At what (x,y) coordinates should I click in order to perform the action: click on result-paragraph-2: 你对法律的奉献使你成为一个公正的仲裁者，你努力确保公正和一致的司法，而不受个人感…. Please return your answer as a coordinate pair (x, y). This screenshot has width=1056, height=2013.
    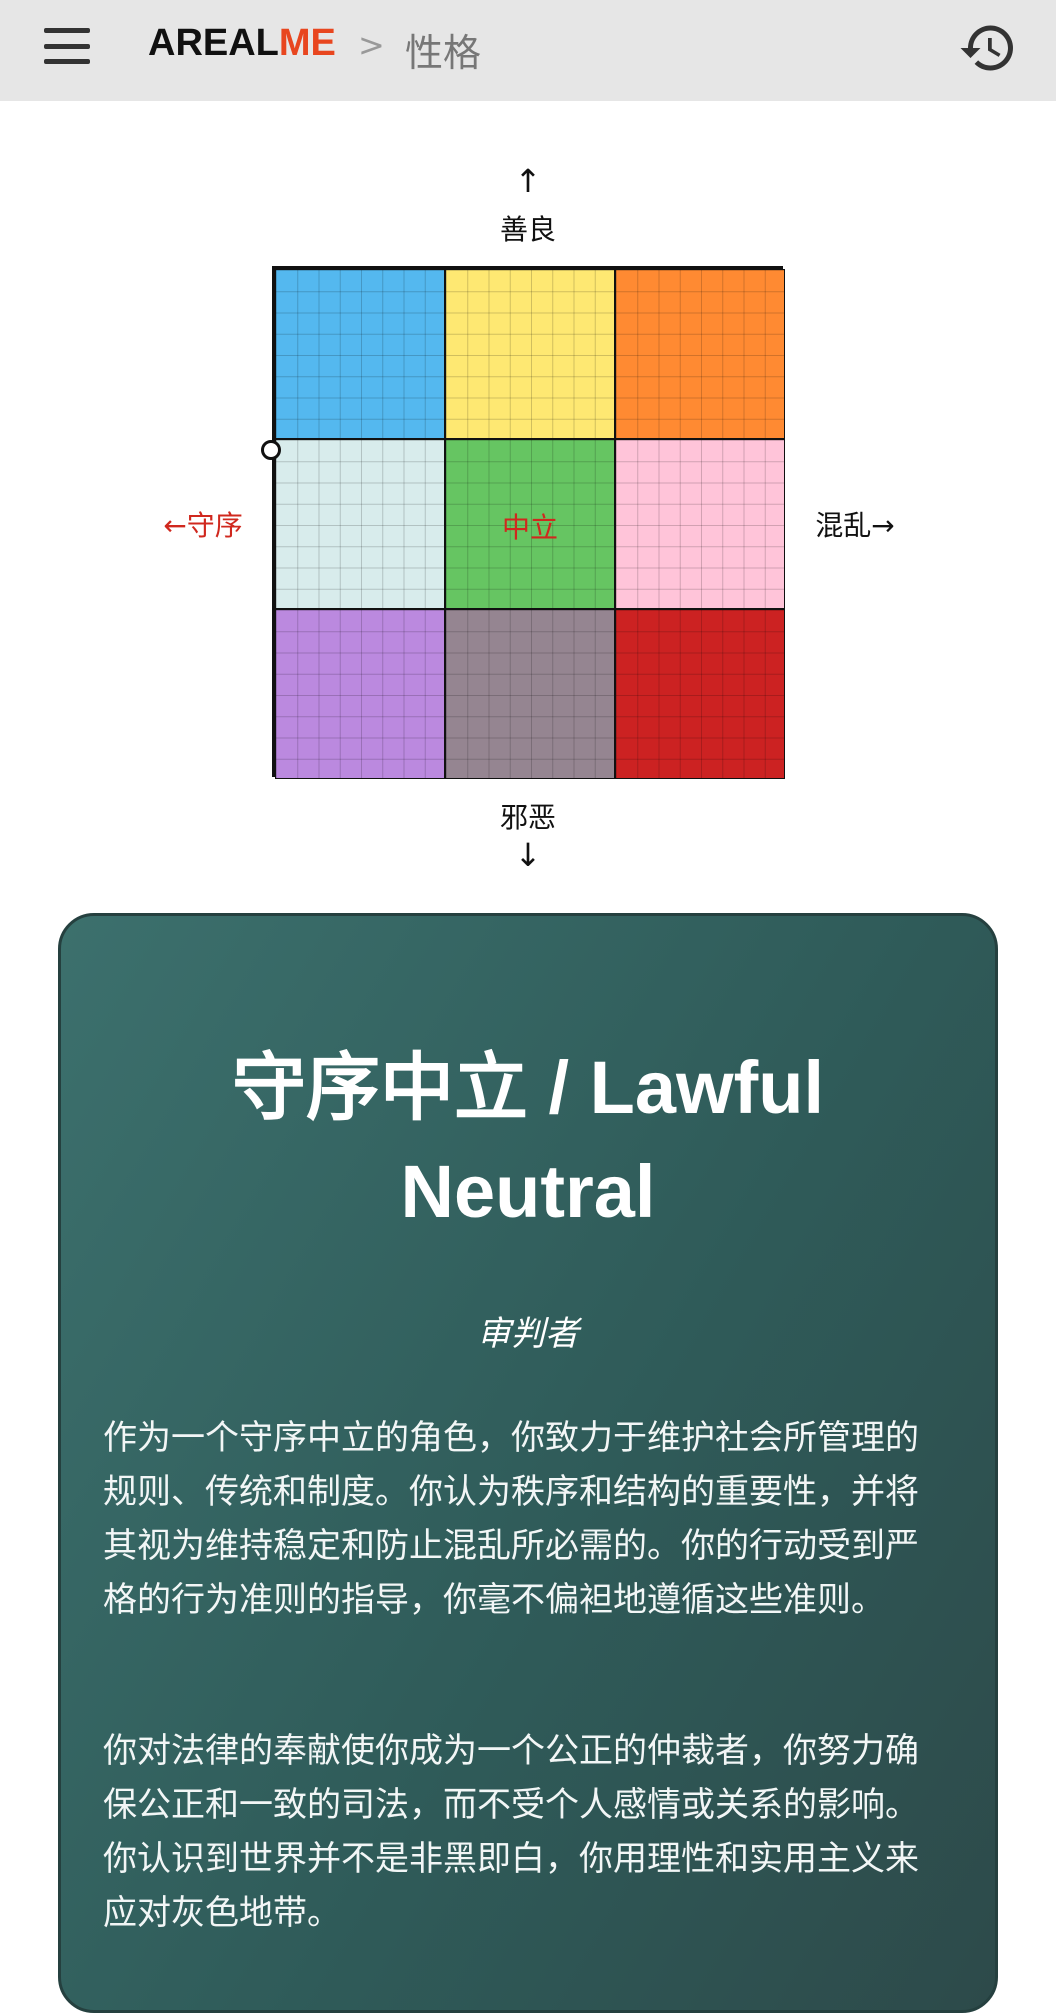
    Looking at the image, I should click on (511, 1832).